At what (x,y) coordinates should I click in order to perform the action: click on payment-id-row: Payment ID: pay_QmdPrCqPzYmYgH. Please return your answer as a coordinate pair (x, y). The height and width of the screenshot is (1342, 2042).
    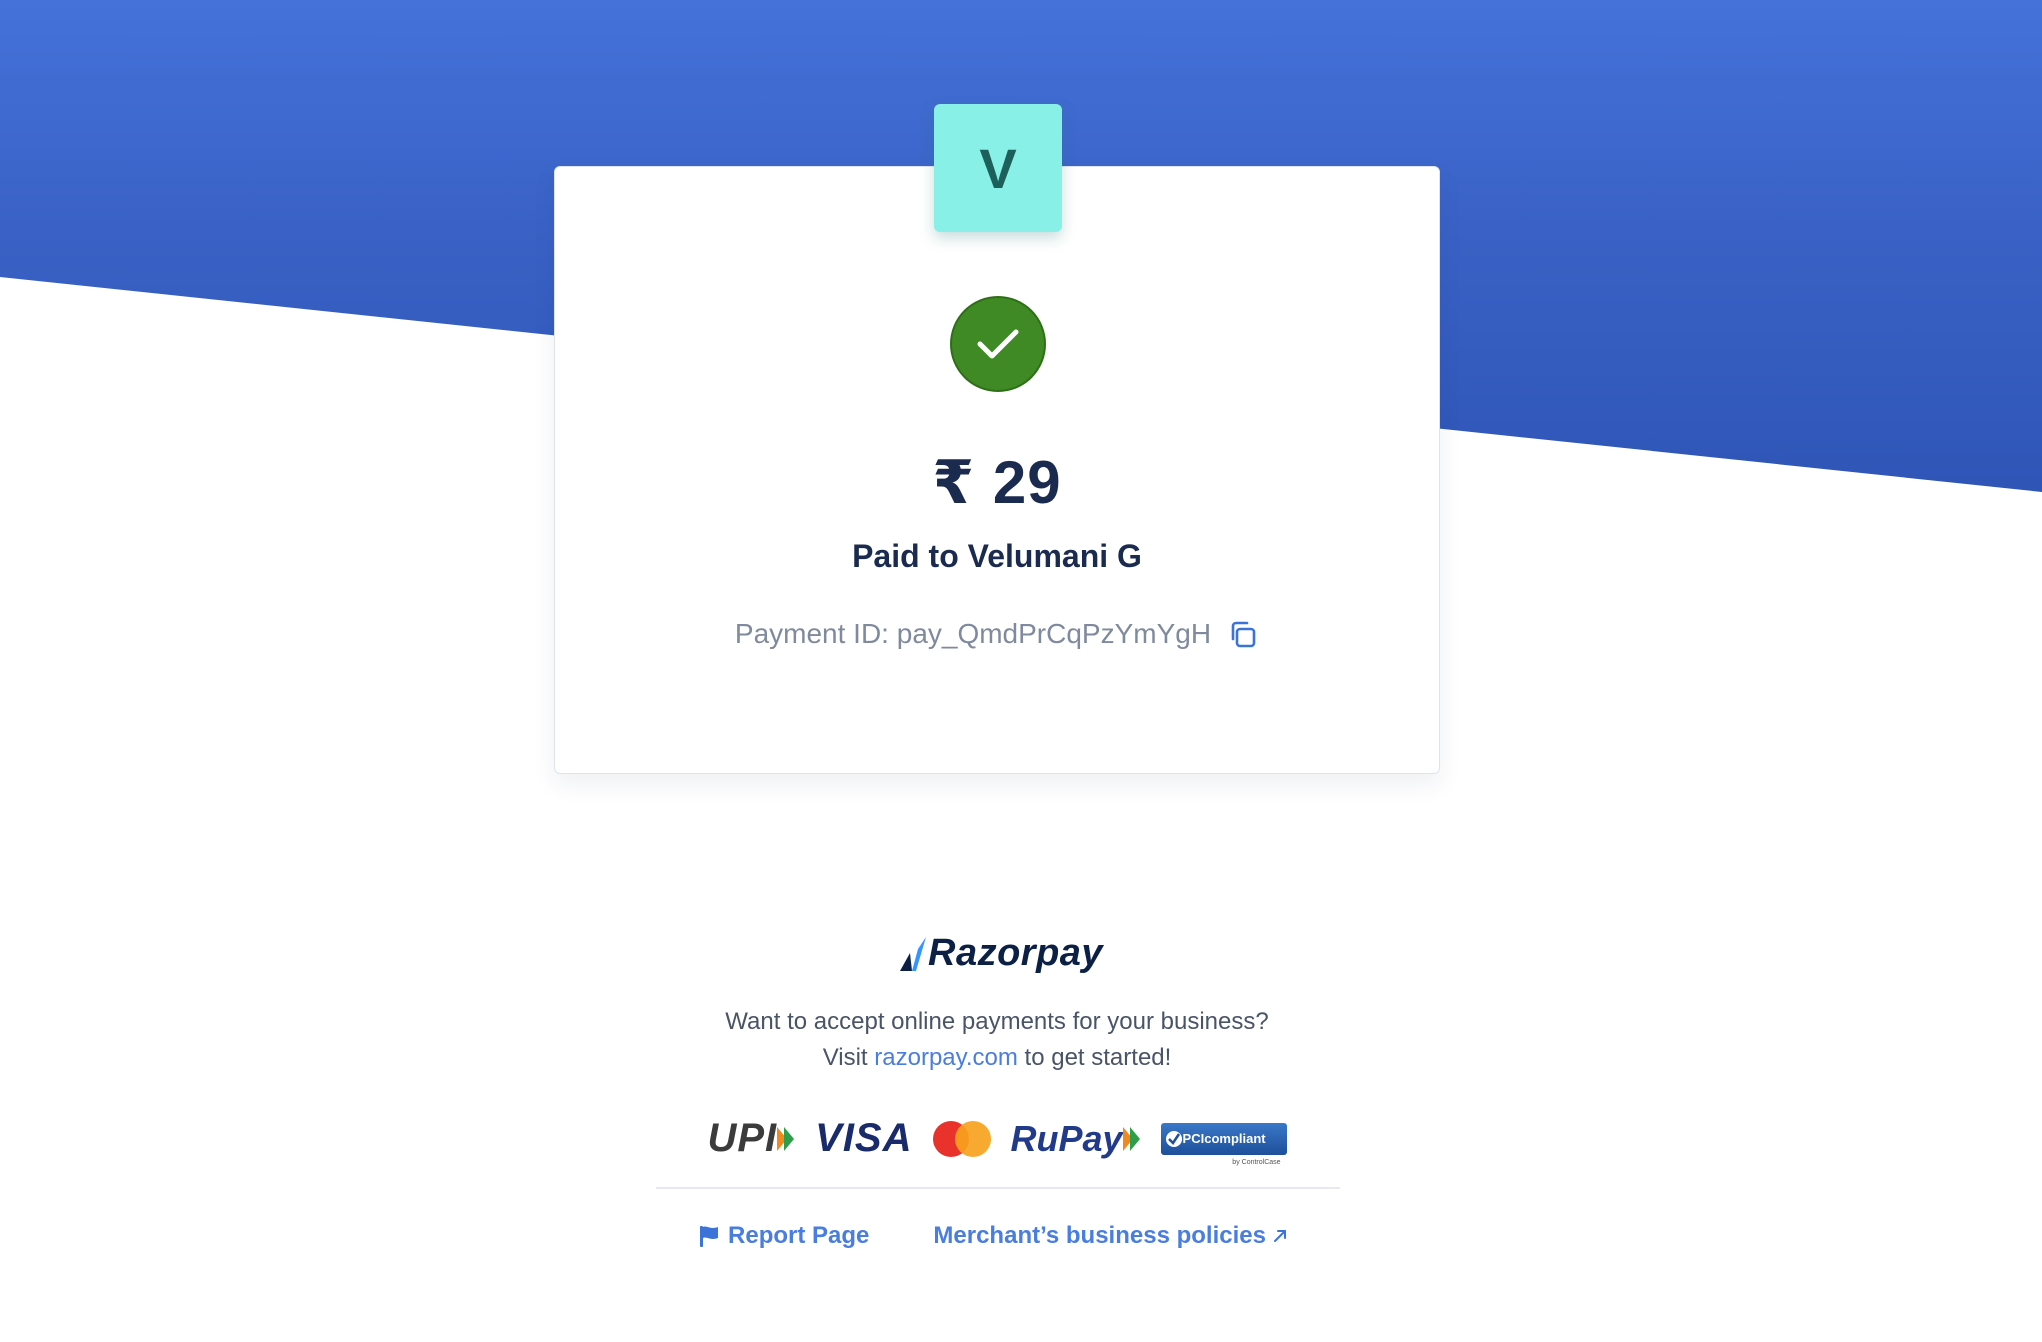
    Looking at the image, I should click on (997, 634).